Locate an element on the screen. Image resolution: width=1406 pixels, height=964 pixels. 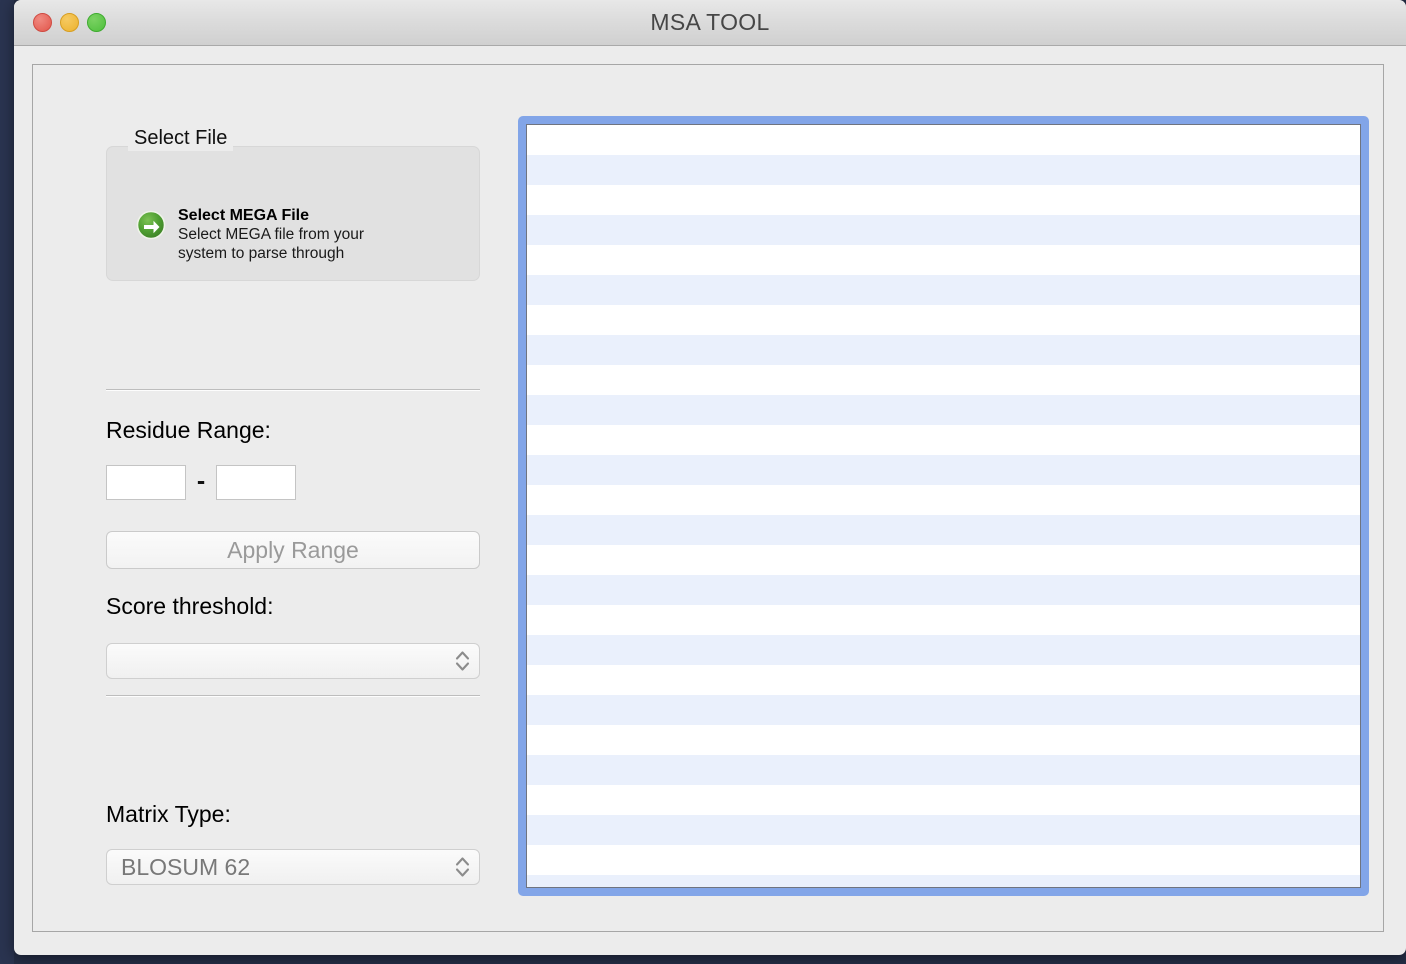
matrix-type-dropdown: BLOSUM 62 is located at coordinates (293, 867).